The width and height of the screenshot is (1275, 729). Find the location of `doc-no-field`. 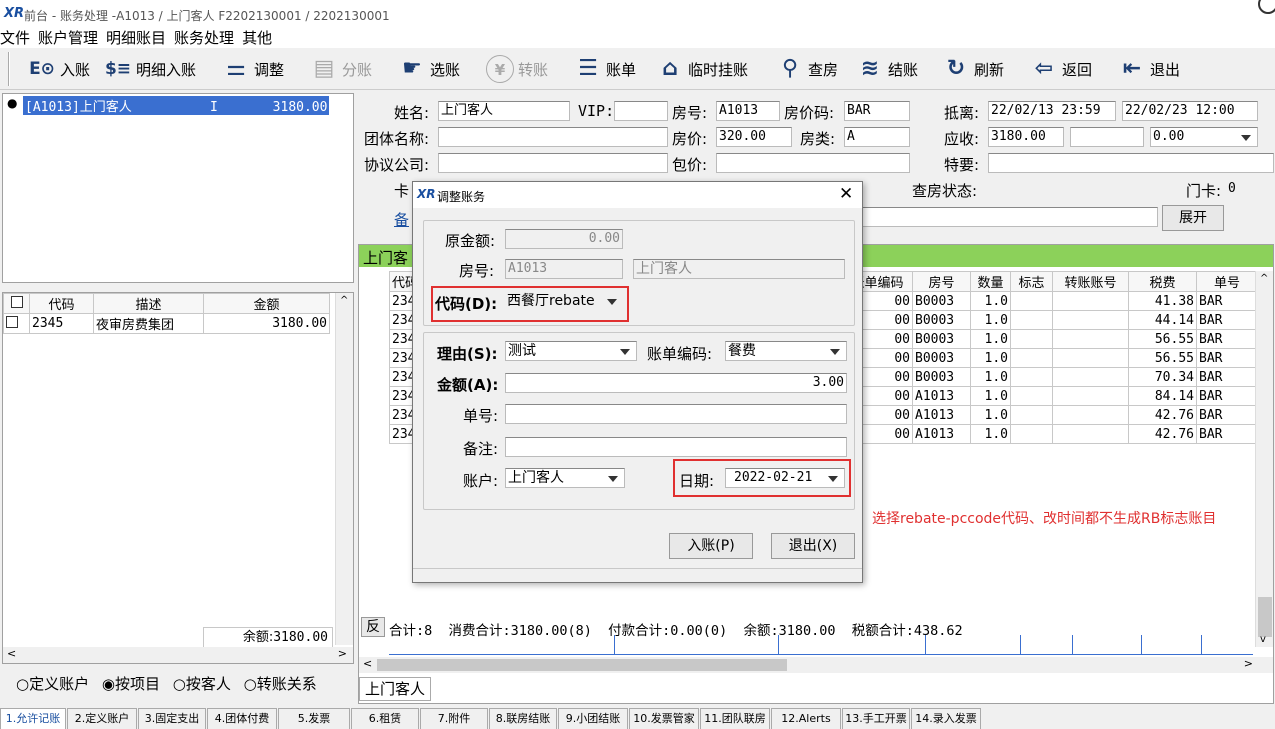

doc-no-field is located at coordinates (676, 414).